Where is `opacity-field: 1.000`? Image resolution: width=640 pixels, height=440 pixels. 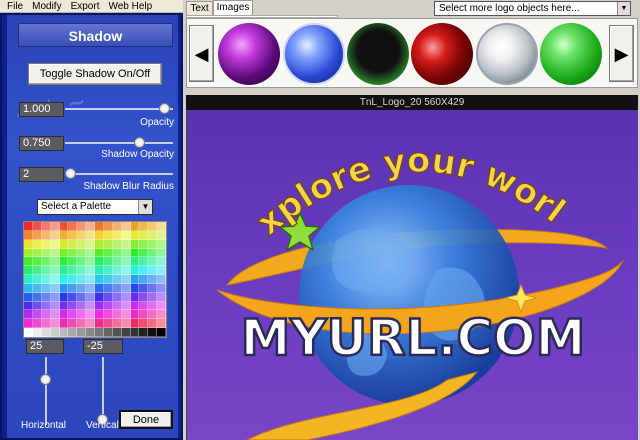 opacity-field: 1.000 is located at coordinates (41, 109).